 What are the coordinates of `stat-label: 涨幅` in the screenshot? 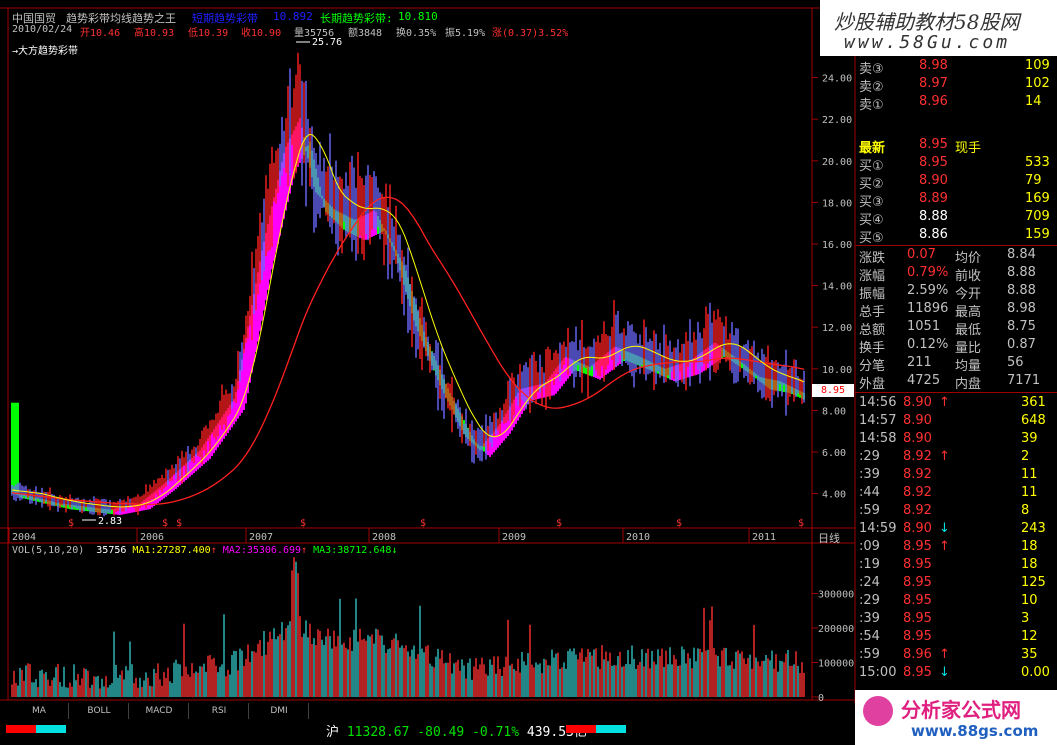 It's located at (872, 276).